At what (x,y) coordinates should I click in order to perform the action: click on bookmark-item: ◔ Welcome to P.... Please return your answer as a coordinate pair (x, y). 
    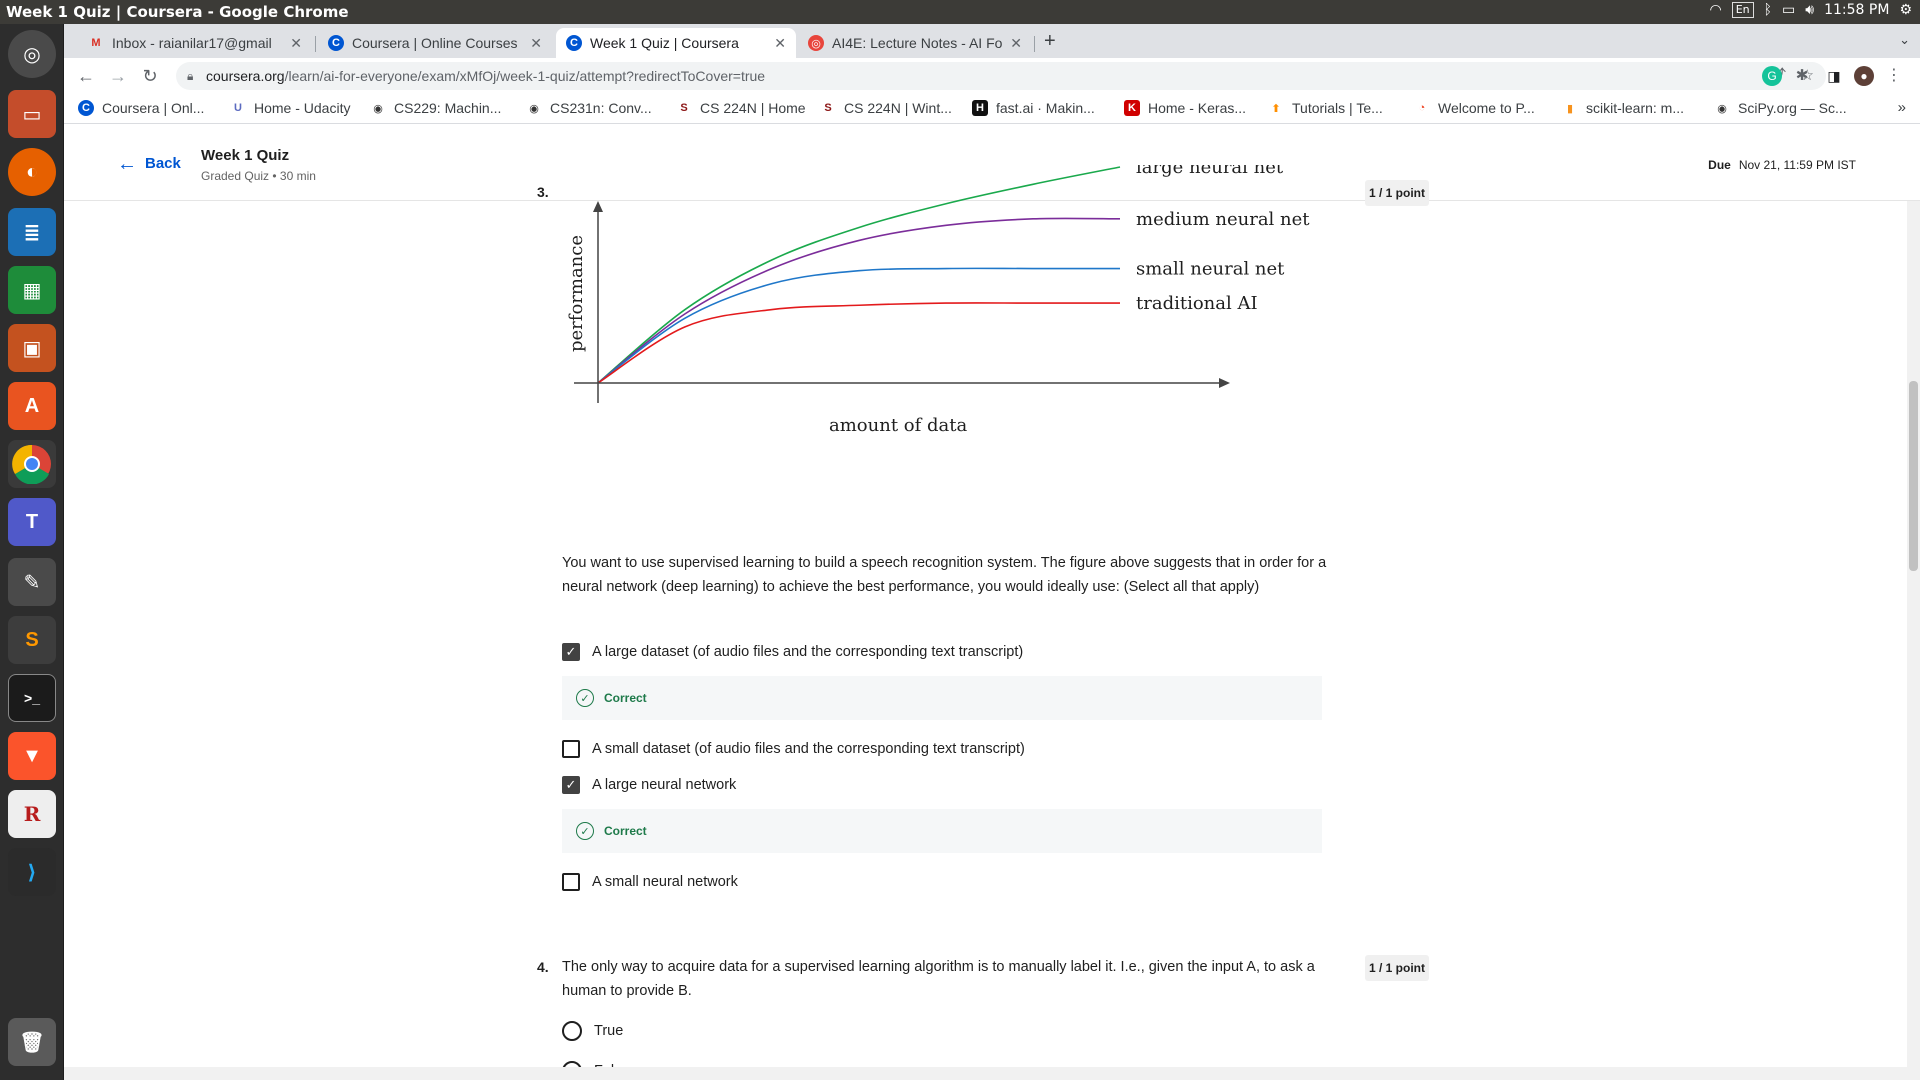
    Looking at the image, I should click on (1474, 108).